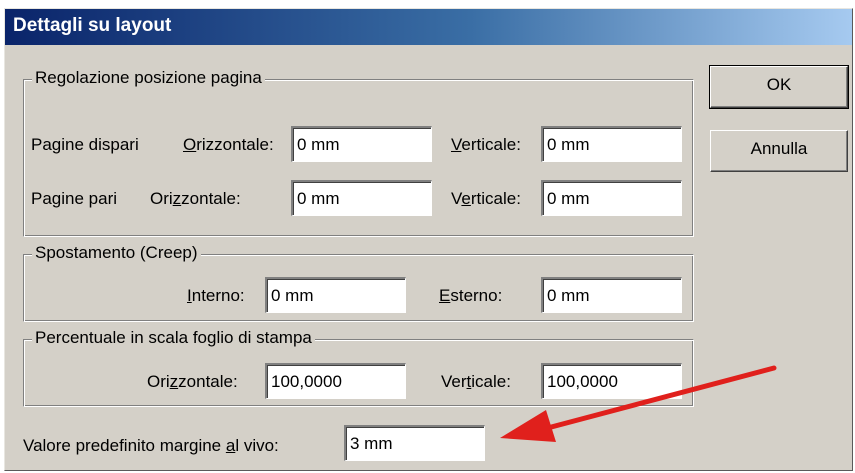  Describe the element at coordinates (361, 144) in the screenshot. I see `odd-horizontal-input: 0 mm` at that location.